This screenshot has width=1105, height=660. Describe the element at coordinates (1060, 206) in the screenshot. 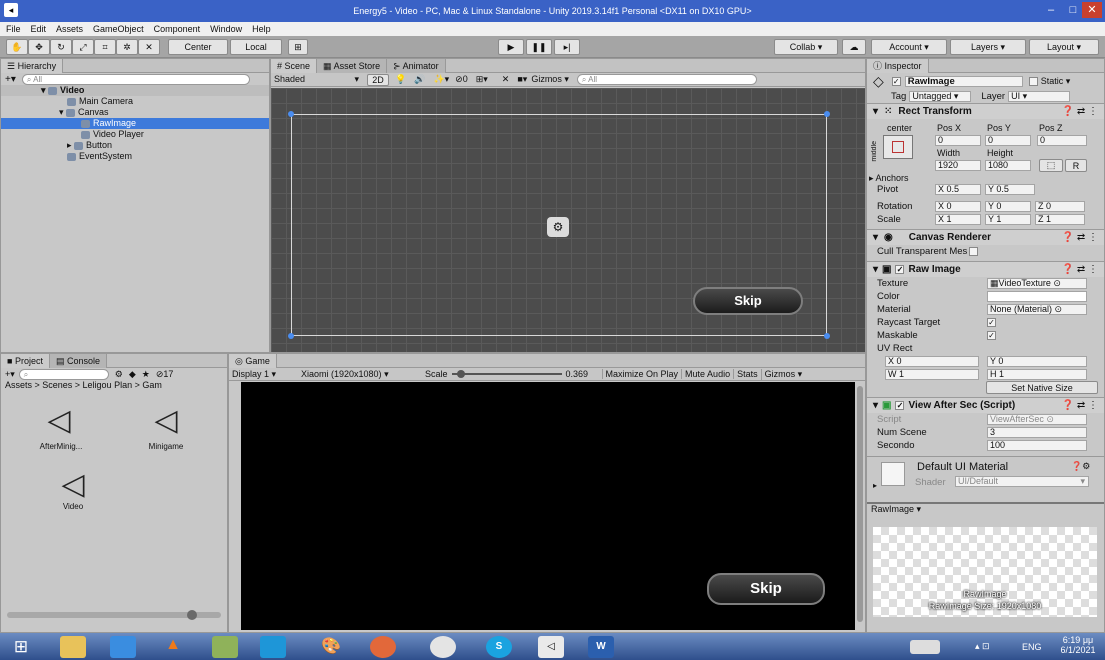

I see `rotation-z-field: Z 0` at that location.